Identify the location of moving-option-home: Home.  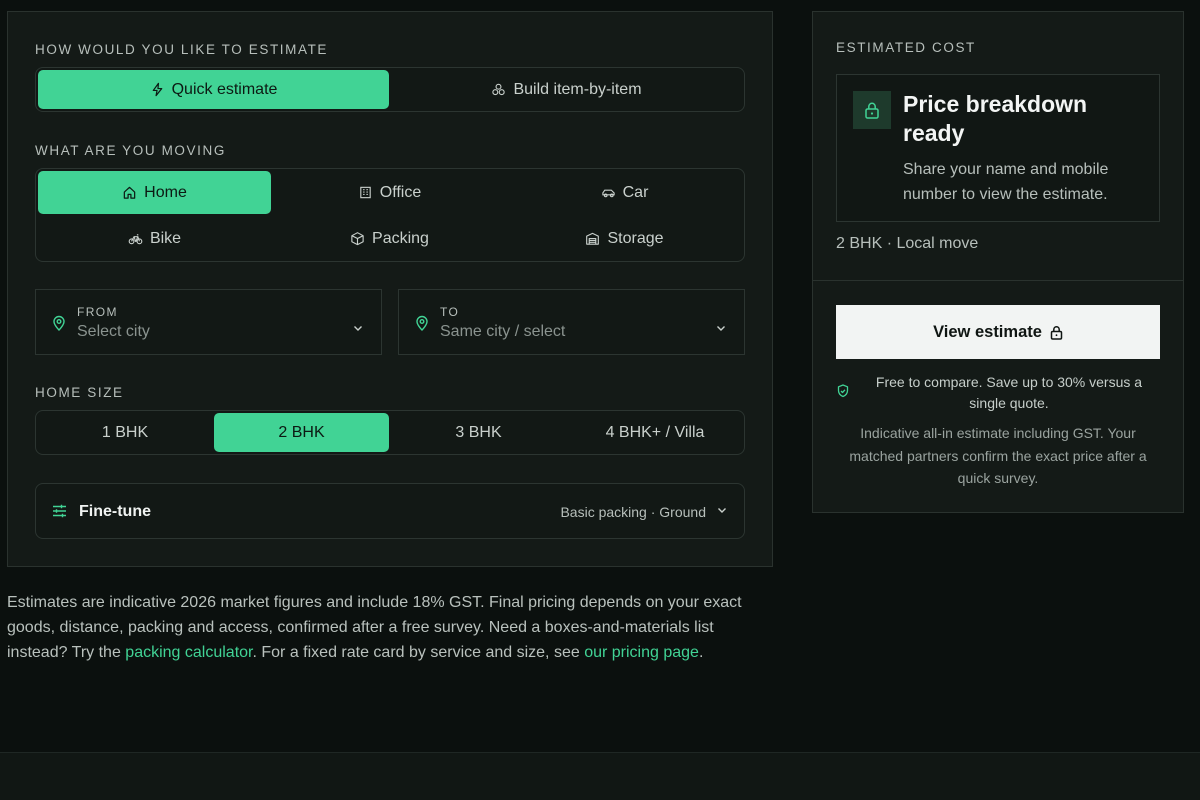
(154, 192).